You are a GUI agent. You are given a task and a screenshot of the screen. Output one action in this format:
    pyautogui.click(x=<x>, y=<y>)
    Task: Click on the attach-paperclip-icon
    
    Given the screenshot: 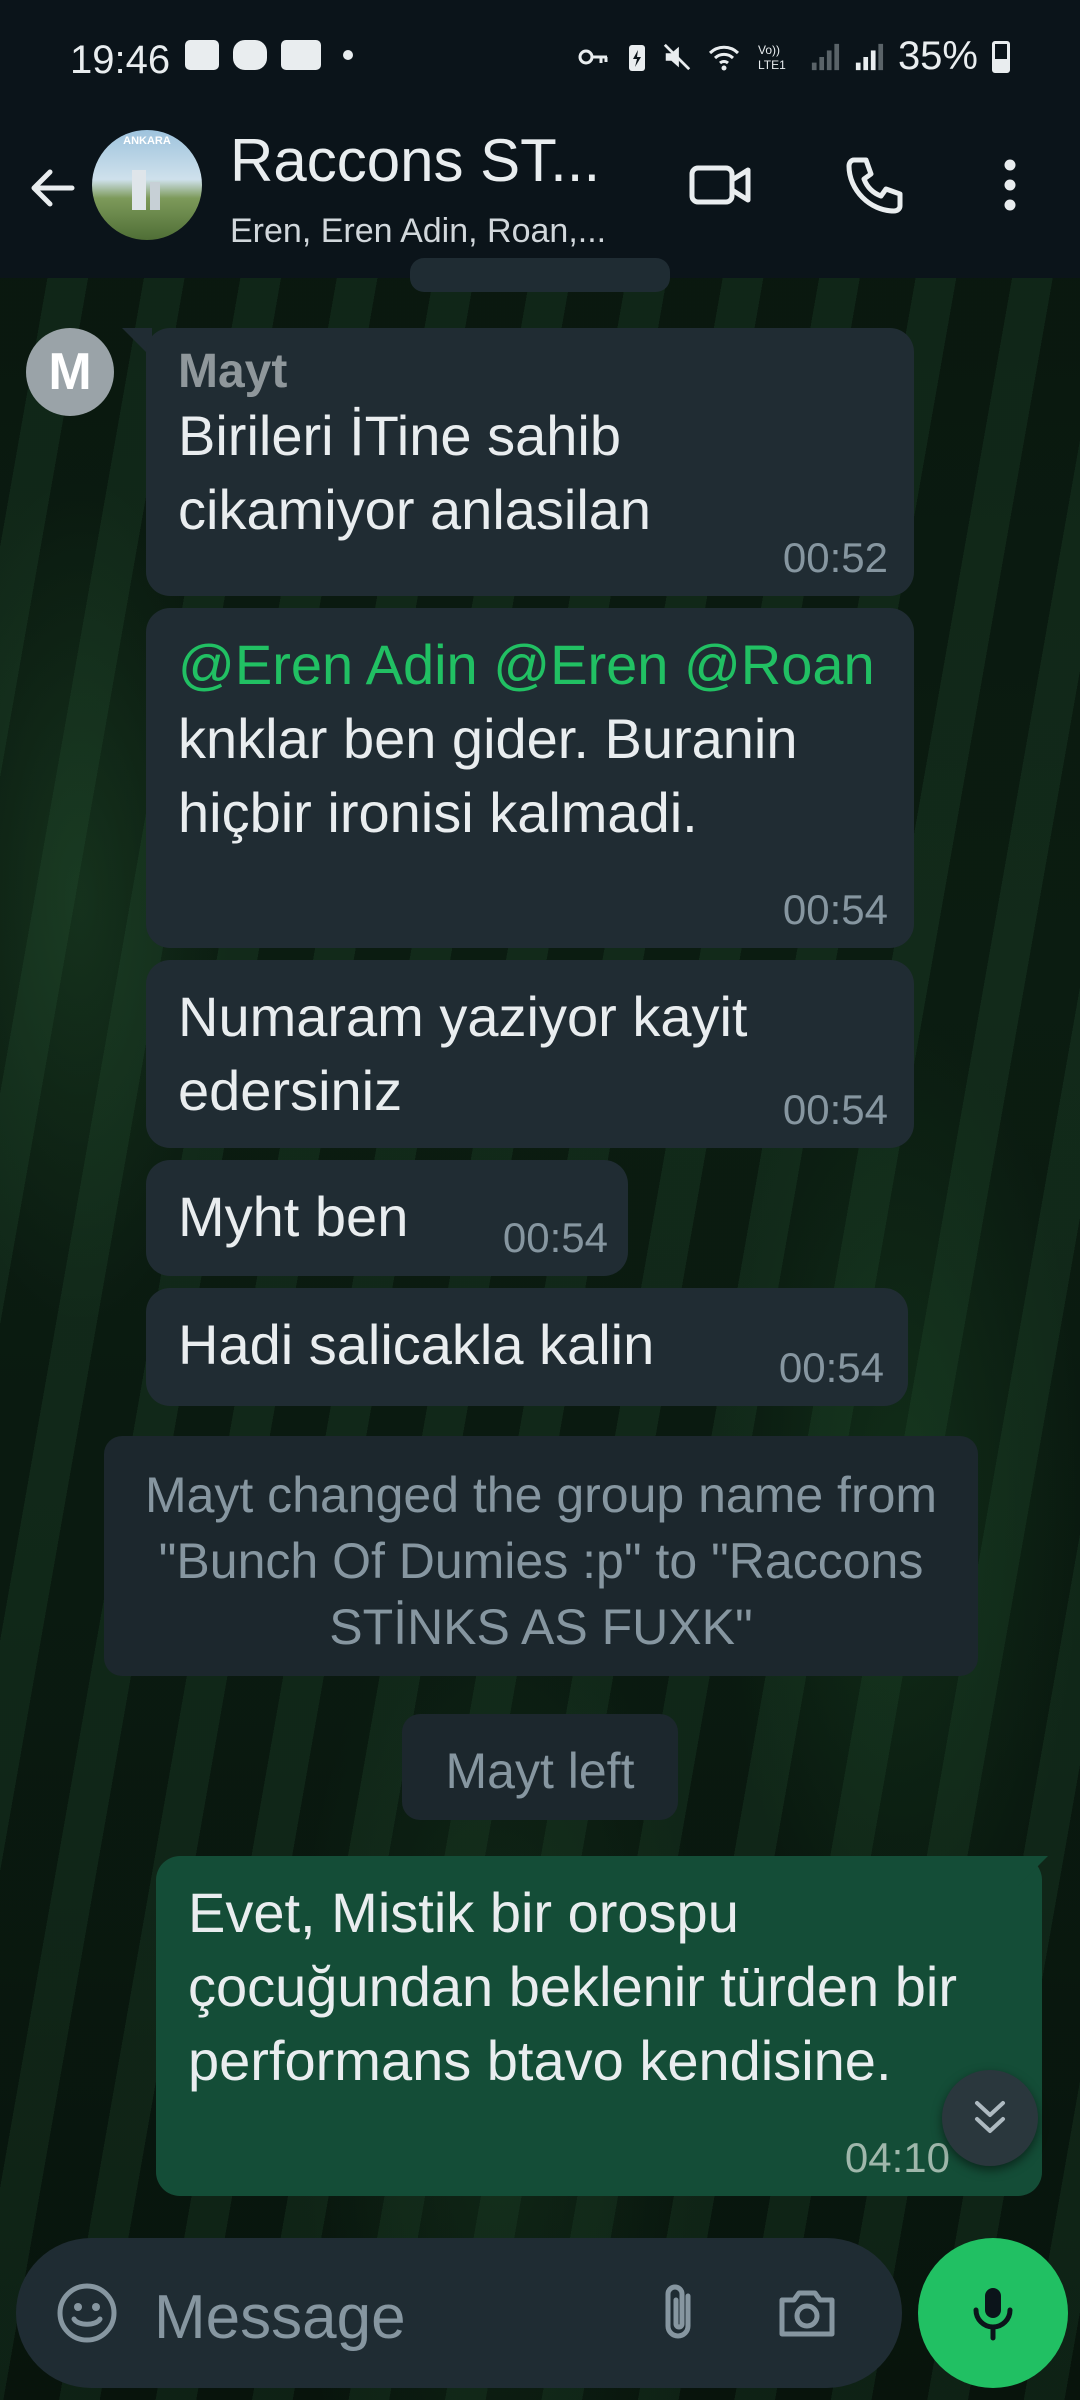 What is the action you would take?
    pyautogui.click(x=679, y=2313)
    